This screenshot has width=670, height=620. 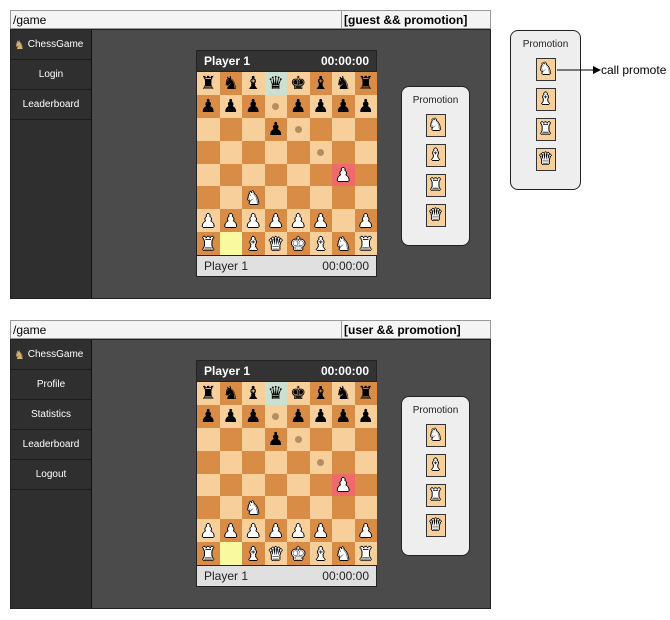 What do you see at coordinates (51, 75) in the screenshot?
I see `sidebar-item-login: Login` at bounding box center [51, 75].